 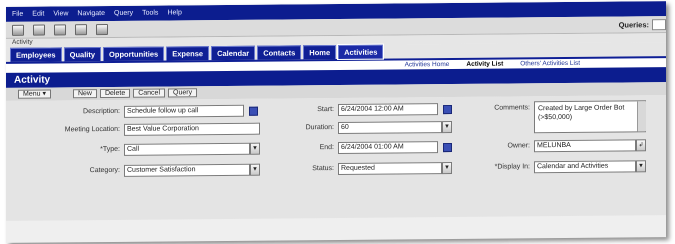 I want to click on cancel-button: Cancel, so click(x=149, y=93).